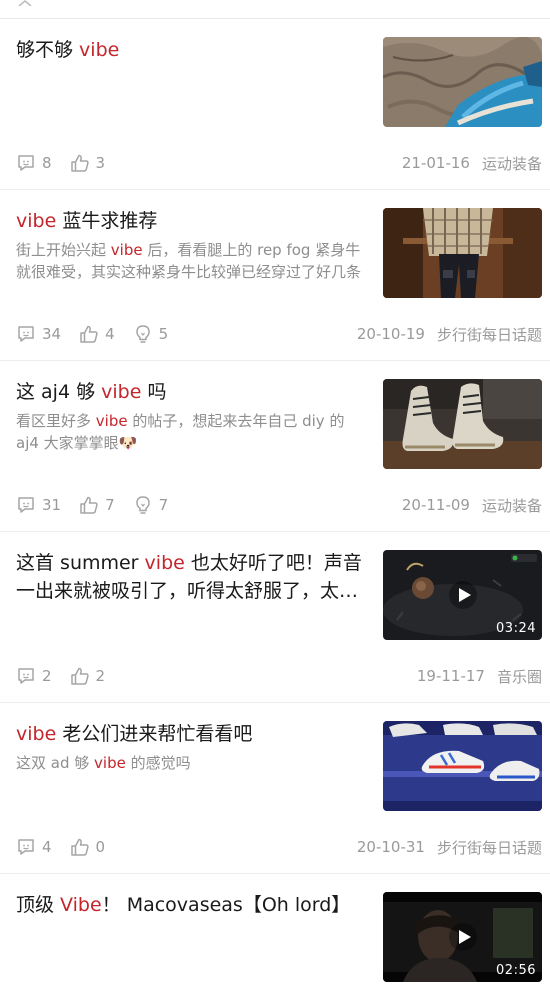 The height and width of the screenshot is (991, 550). I want to click on comment-count: 31, so click(38, 505).